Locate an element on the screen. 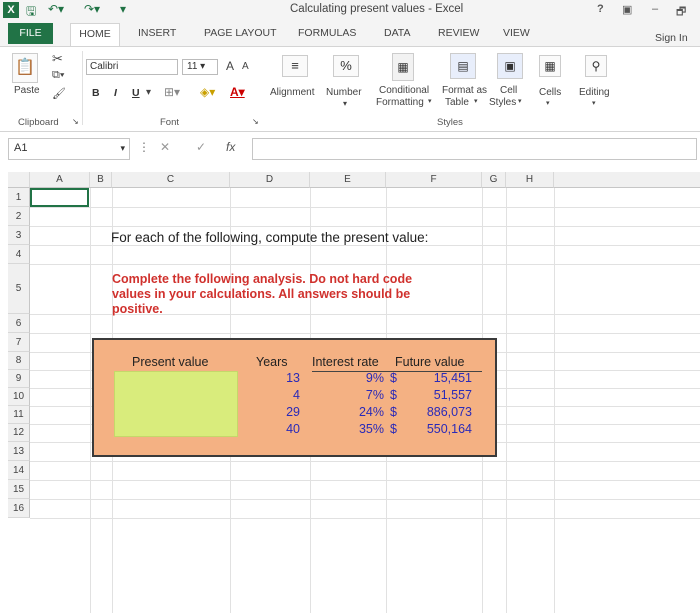  present-value-input-area is located at coordinates (176, 404).